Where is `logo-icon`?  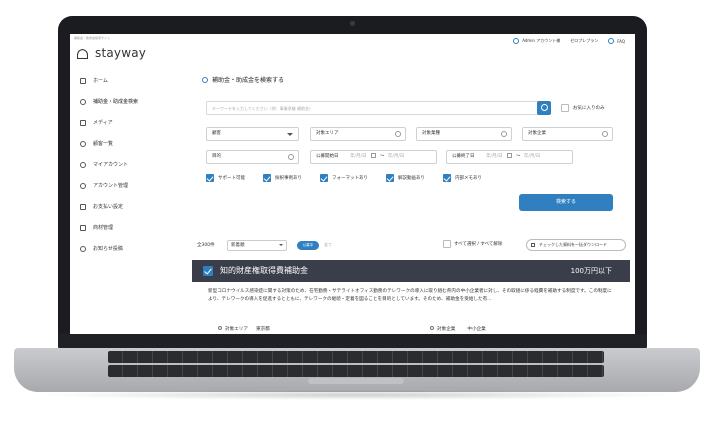 logo-icon is located at coordinates (83, 53).